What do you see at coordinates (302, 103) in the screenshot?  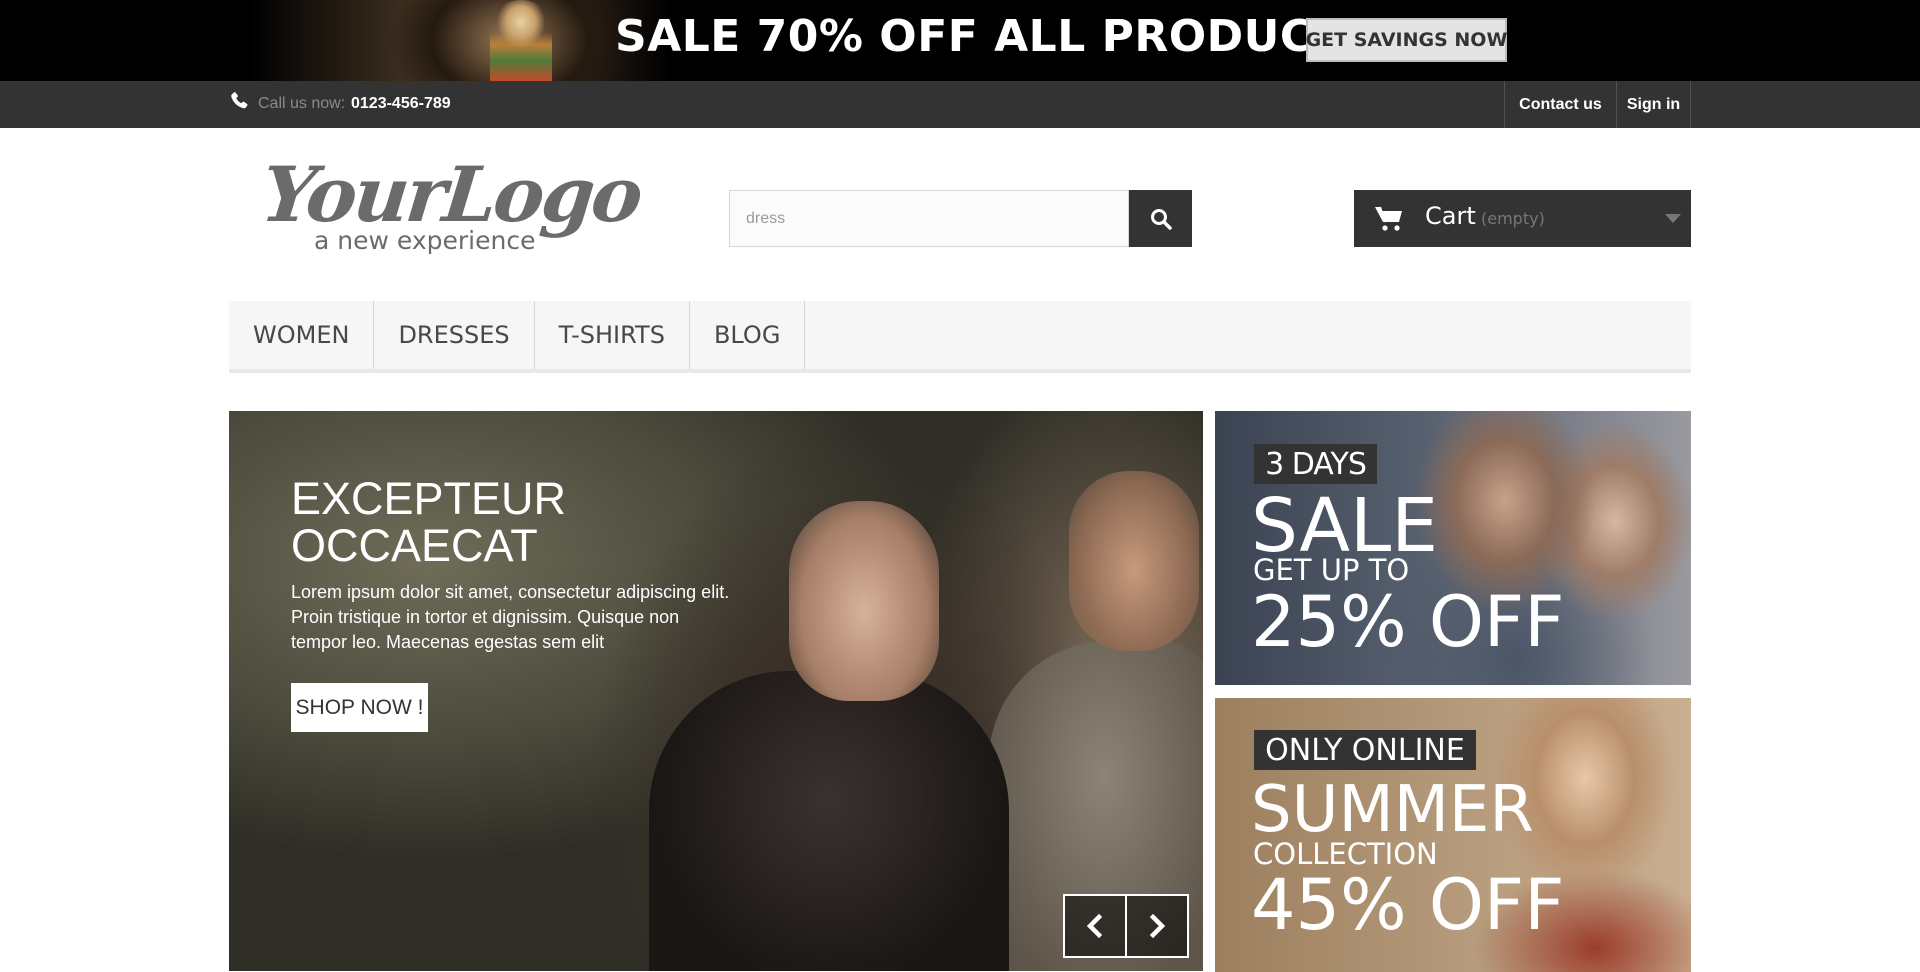 I see `call-us-label: Call us now:` at bounding box center [302, 103].